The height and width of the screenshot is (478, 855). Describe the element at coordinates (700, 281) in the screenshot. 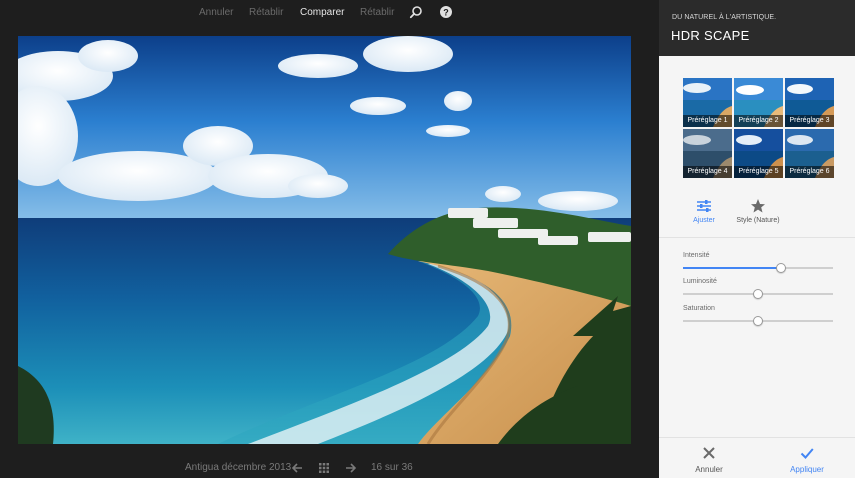

I see `slider-label: Luminosité` at that location.